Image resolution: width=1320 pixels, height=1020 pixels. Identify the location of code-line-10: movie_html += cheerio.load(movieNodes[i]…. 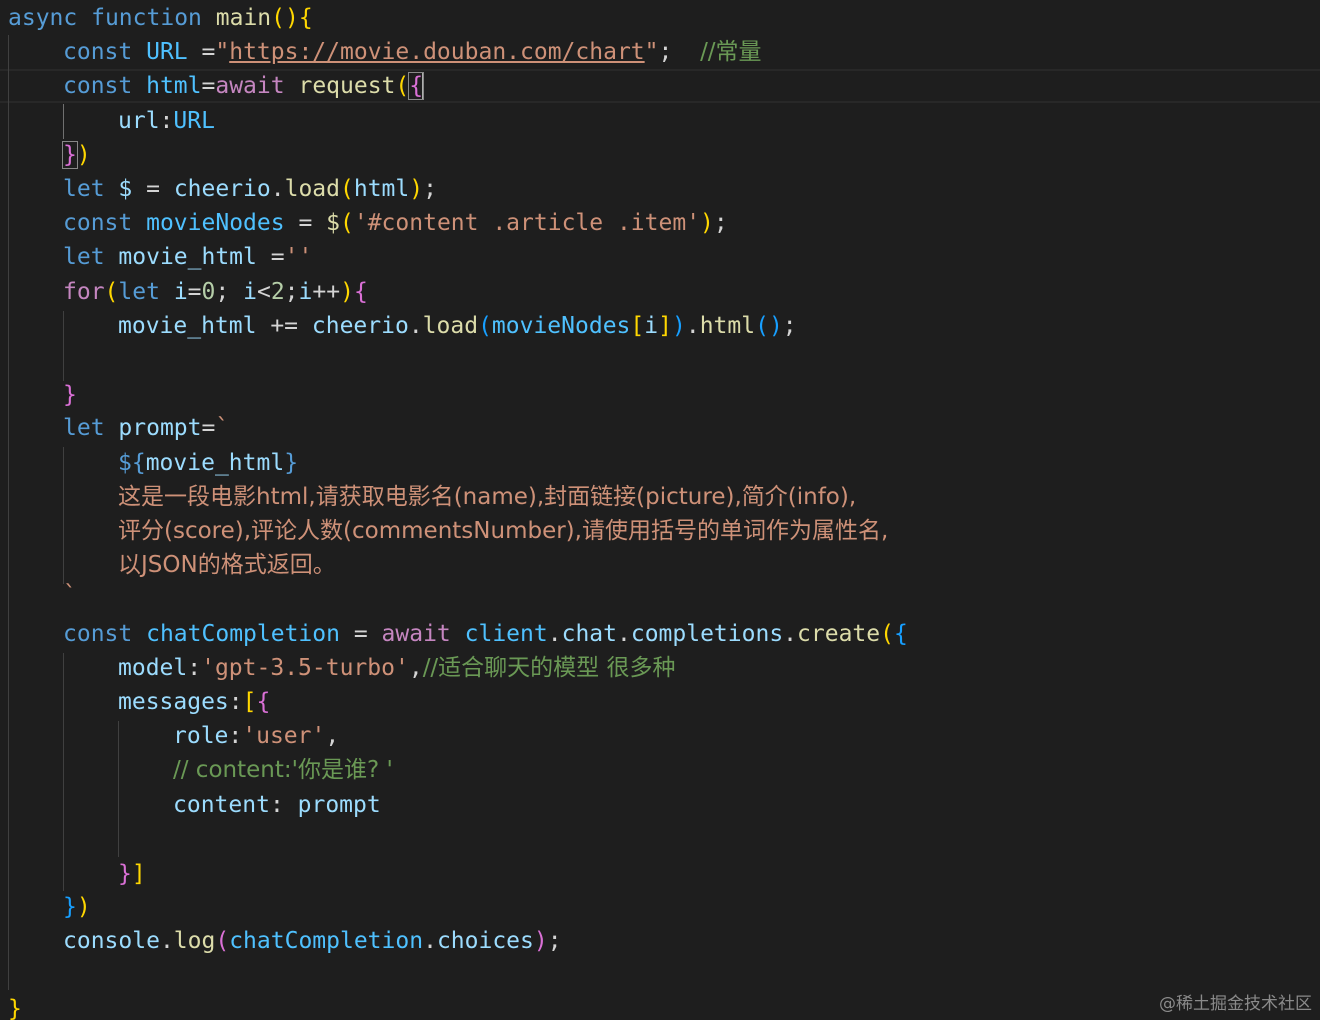
(457, 326).